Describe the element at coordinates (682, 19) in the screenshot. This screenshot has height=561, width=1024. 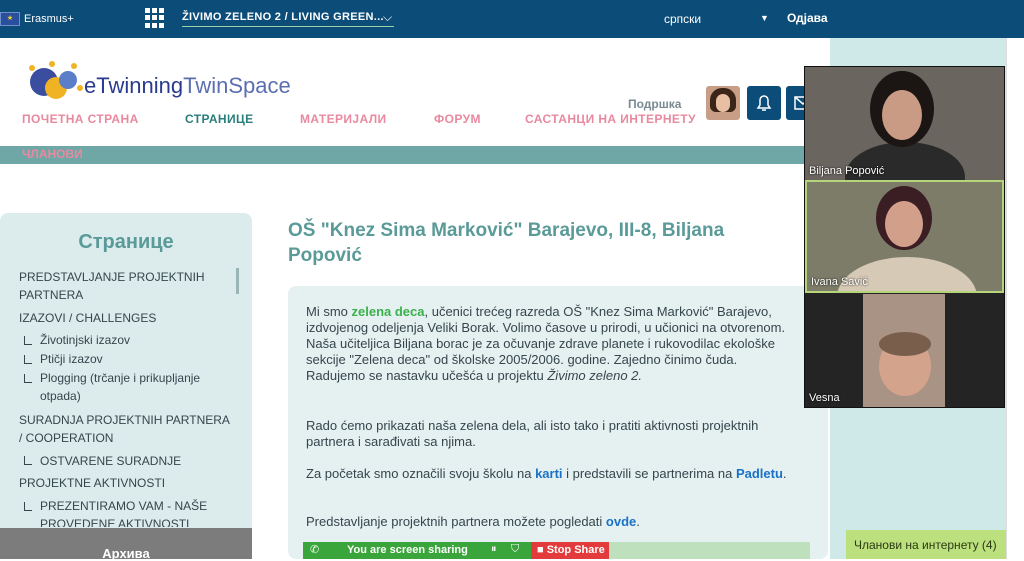
I see `language-selector: српски` at that location.